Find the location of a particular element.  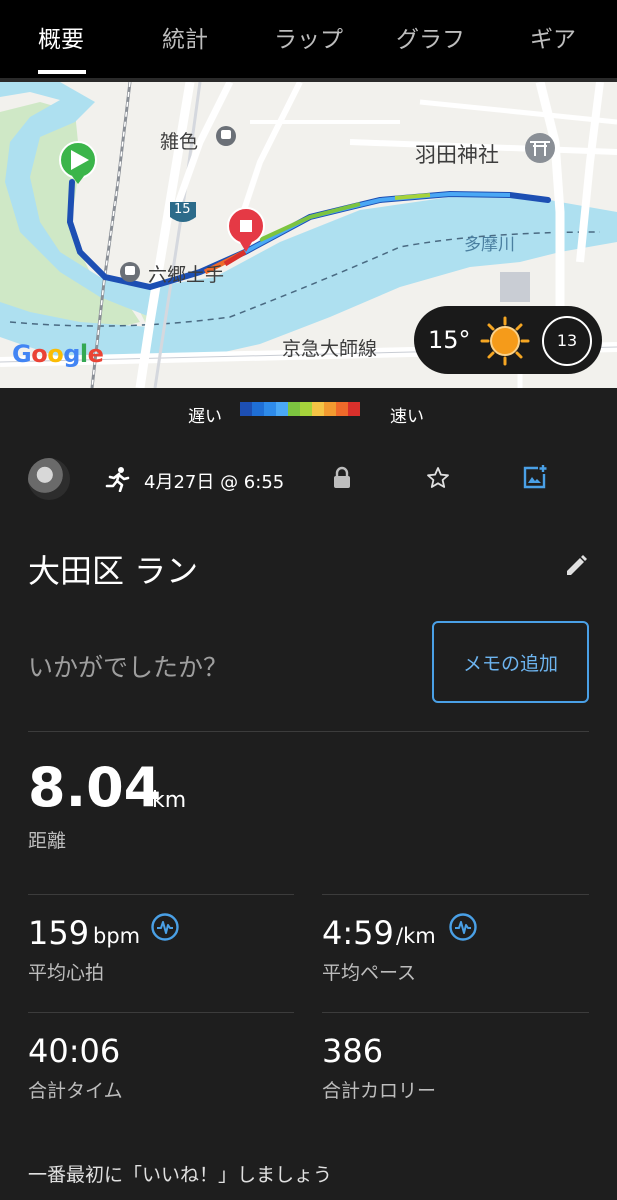

map-label-zoshiki: 雑色 is located at coordinates (179, 142).